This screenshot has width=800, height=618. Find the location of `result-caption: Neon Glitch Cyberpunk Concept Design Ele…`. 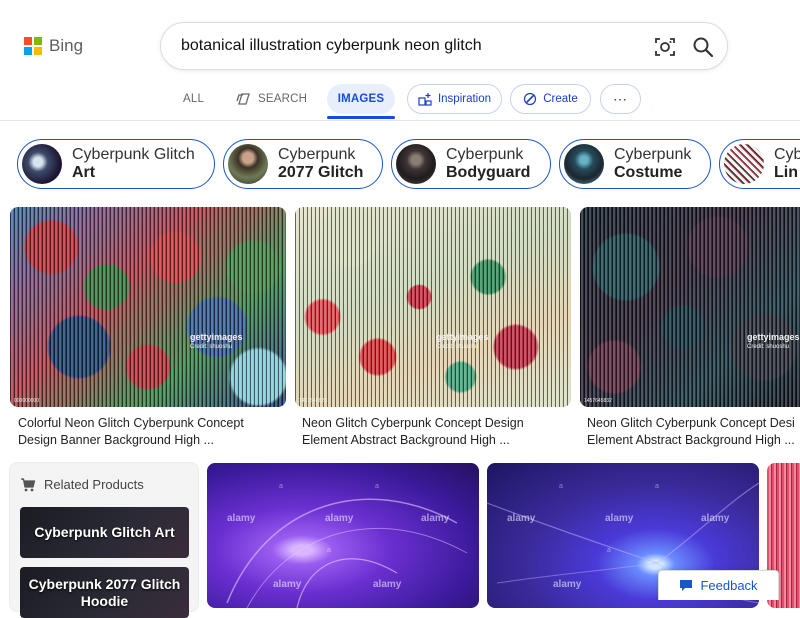

result-caption: Neon Glitch Cyberpunk Concept Design Ele… is located at coordinates (435, 432).